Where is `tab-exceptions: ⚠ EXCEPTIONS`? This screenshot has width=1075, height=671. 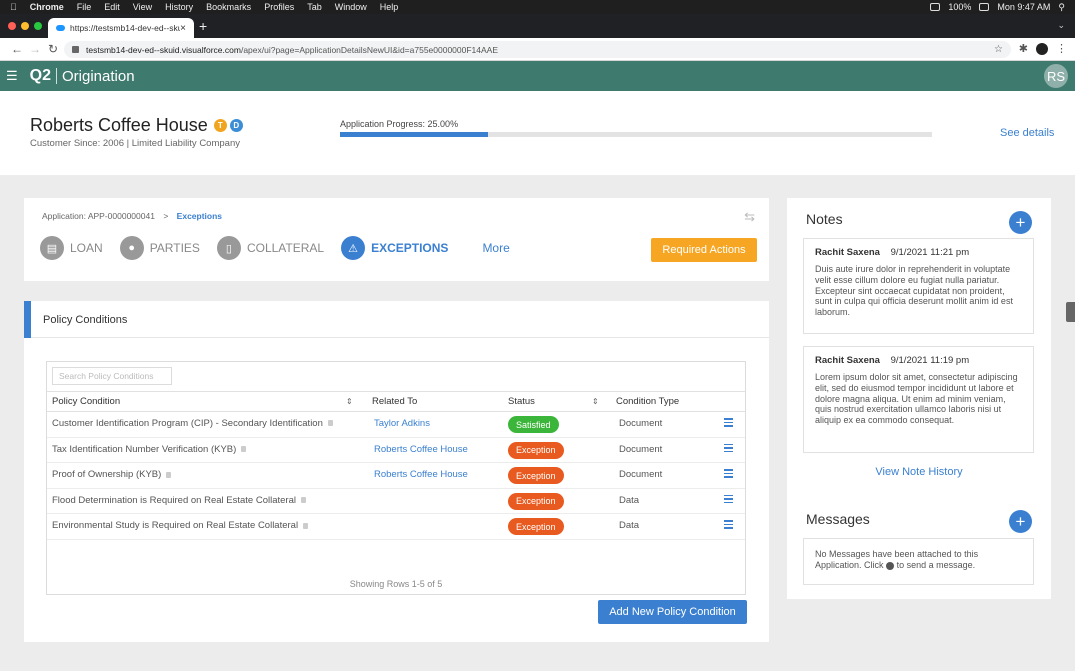 tab-exceptions: ⚠ EXCEPTIONS is located at coordinates (394, 248).